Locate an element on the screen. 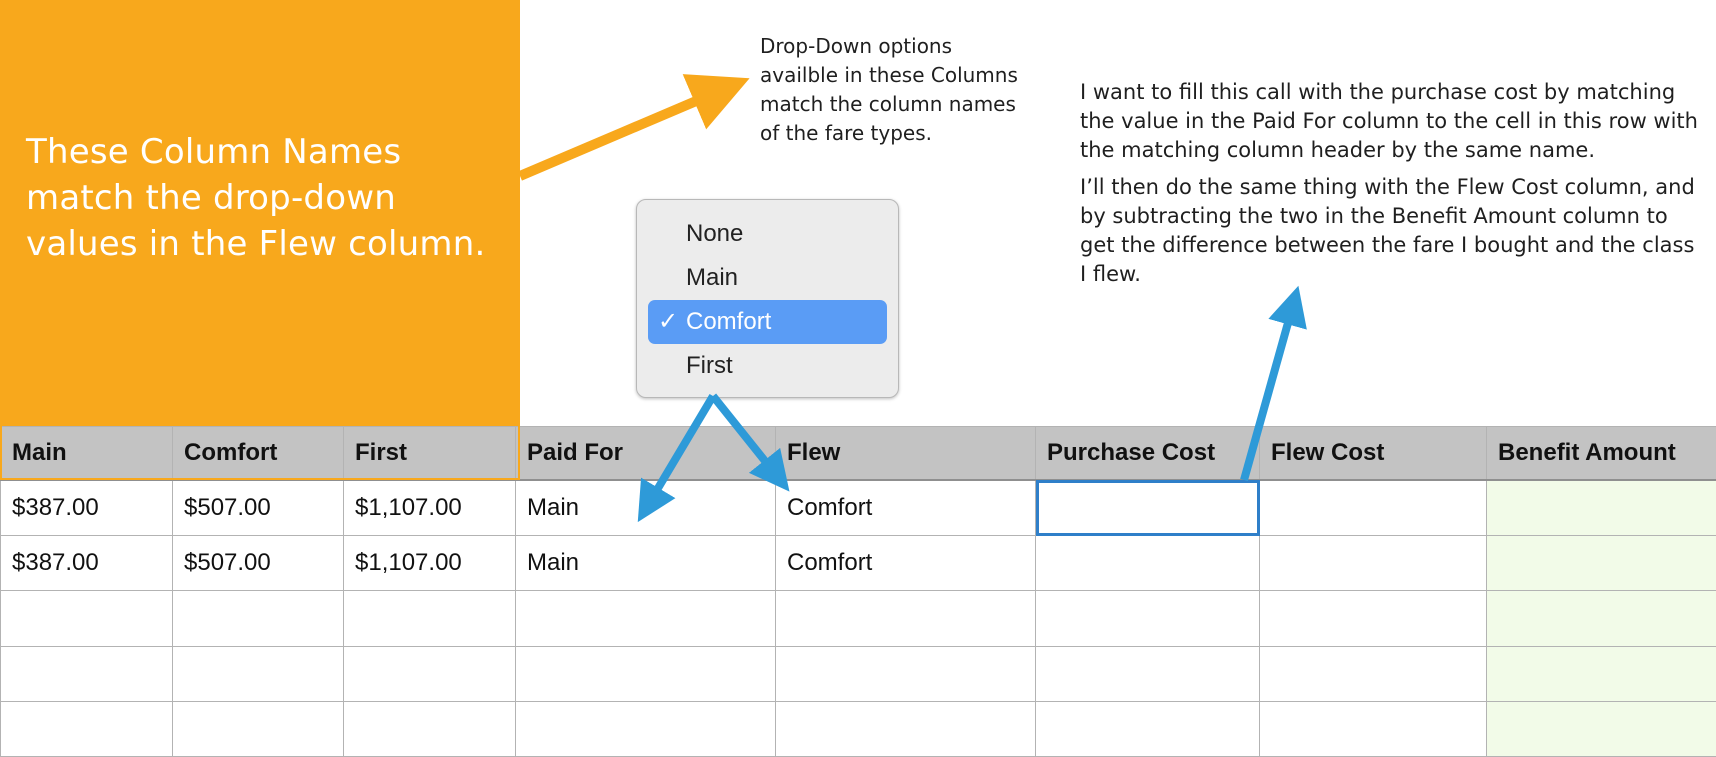 The image size is (1716, 757). column-header-flew: Flew is located at coordinates (905, 453).